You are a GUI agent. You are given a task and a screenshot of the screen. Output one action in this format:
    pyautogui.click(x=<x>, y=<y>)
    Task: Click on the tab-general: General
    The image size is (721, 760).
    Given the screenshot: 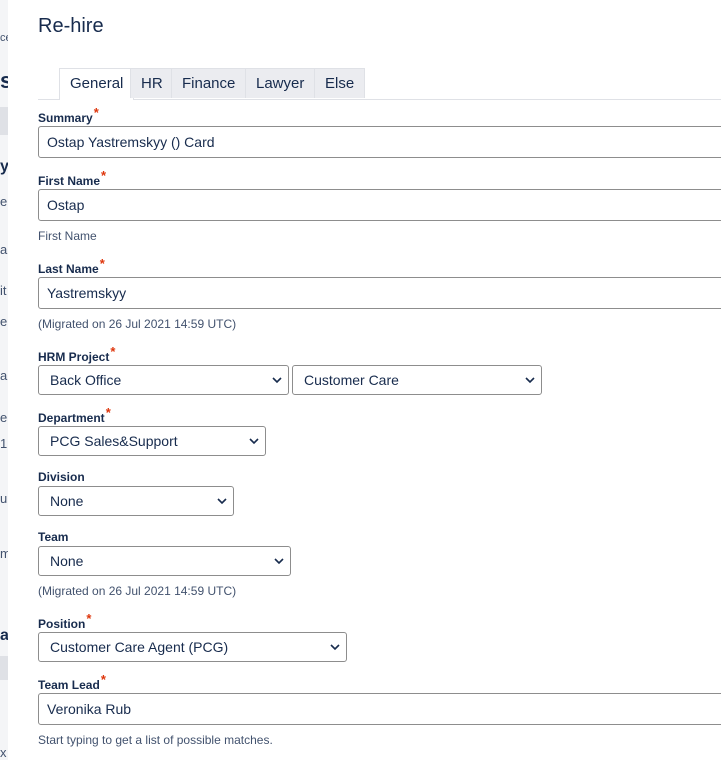 What is the action you would take?
    pyautogui.click(x=97, y=84)
    